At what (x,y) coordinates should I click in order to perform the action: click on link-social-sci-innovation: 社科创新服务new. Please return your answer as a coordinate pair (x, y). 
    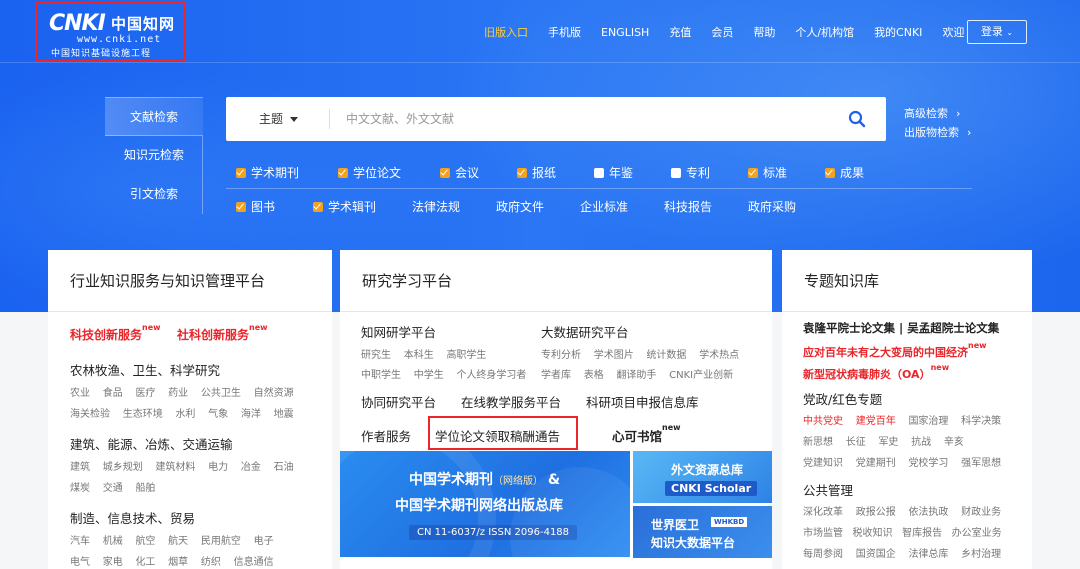
    Looking at the image, I should click on (222, 333).